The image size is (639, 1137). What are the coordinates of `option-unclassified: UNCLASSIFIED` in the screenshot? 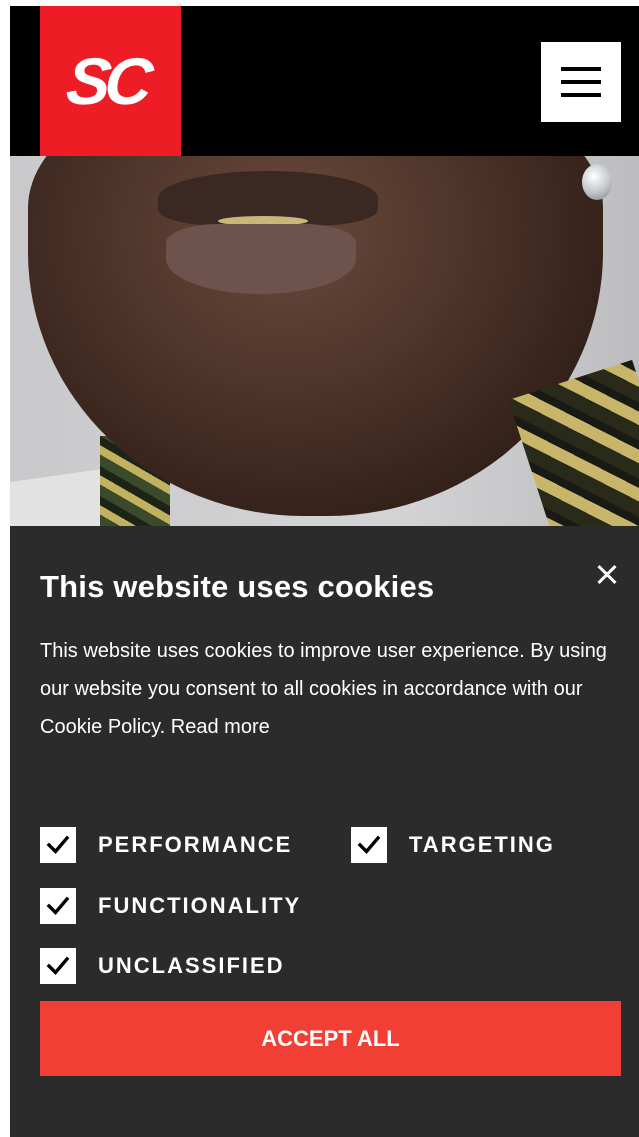 It's located at (162, 966).